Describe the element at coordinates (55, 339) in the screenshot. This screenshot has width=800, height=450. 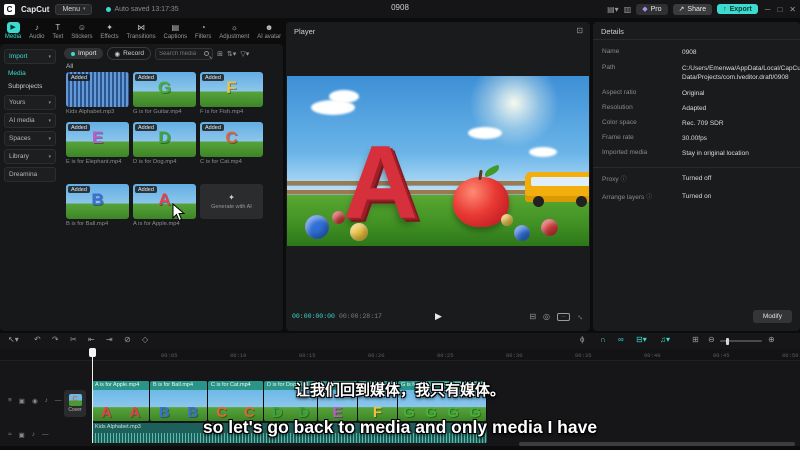
I see `redo-icon: ↷` at that location.